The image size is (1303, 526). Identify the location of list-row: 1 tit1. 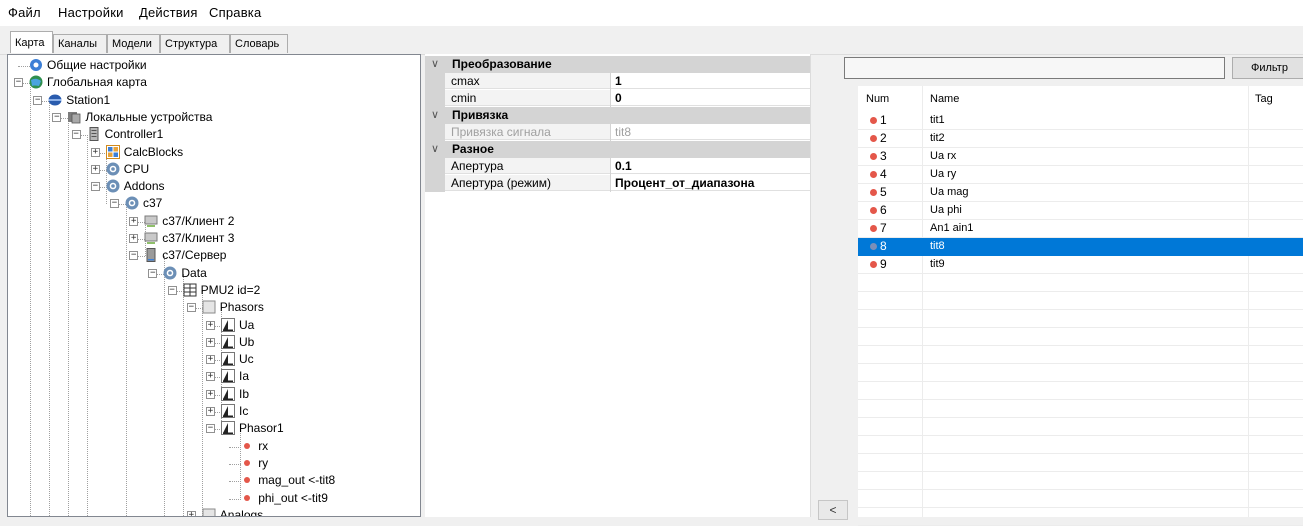
(1080, 121).